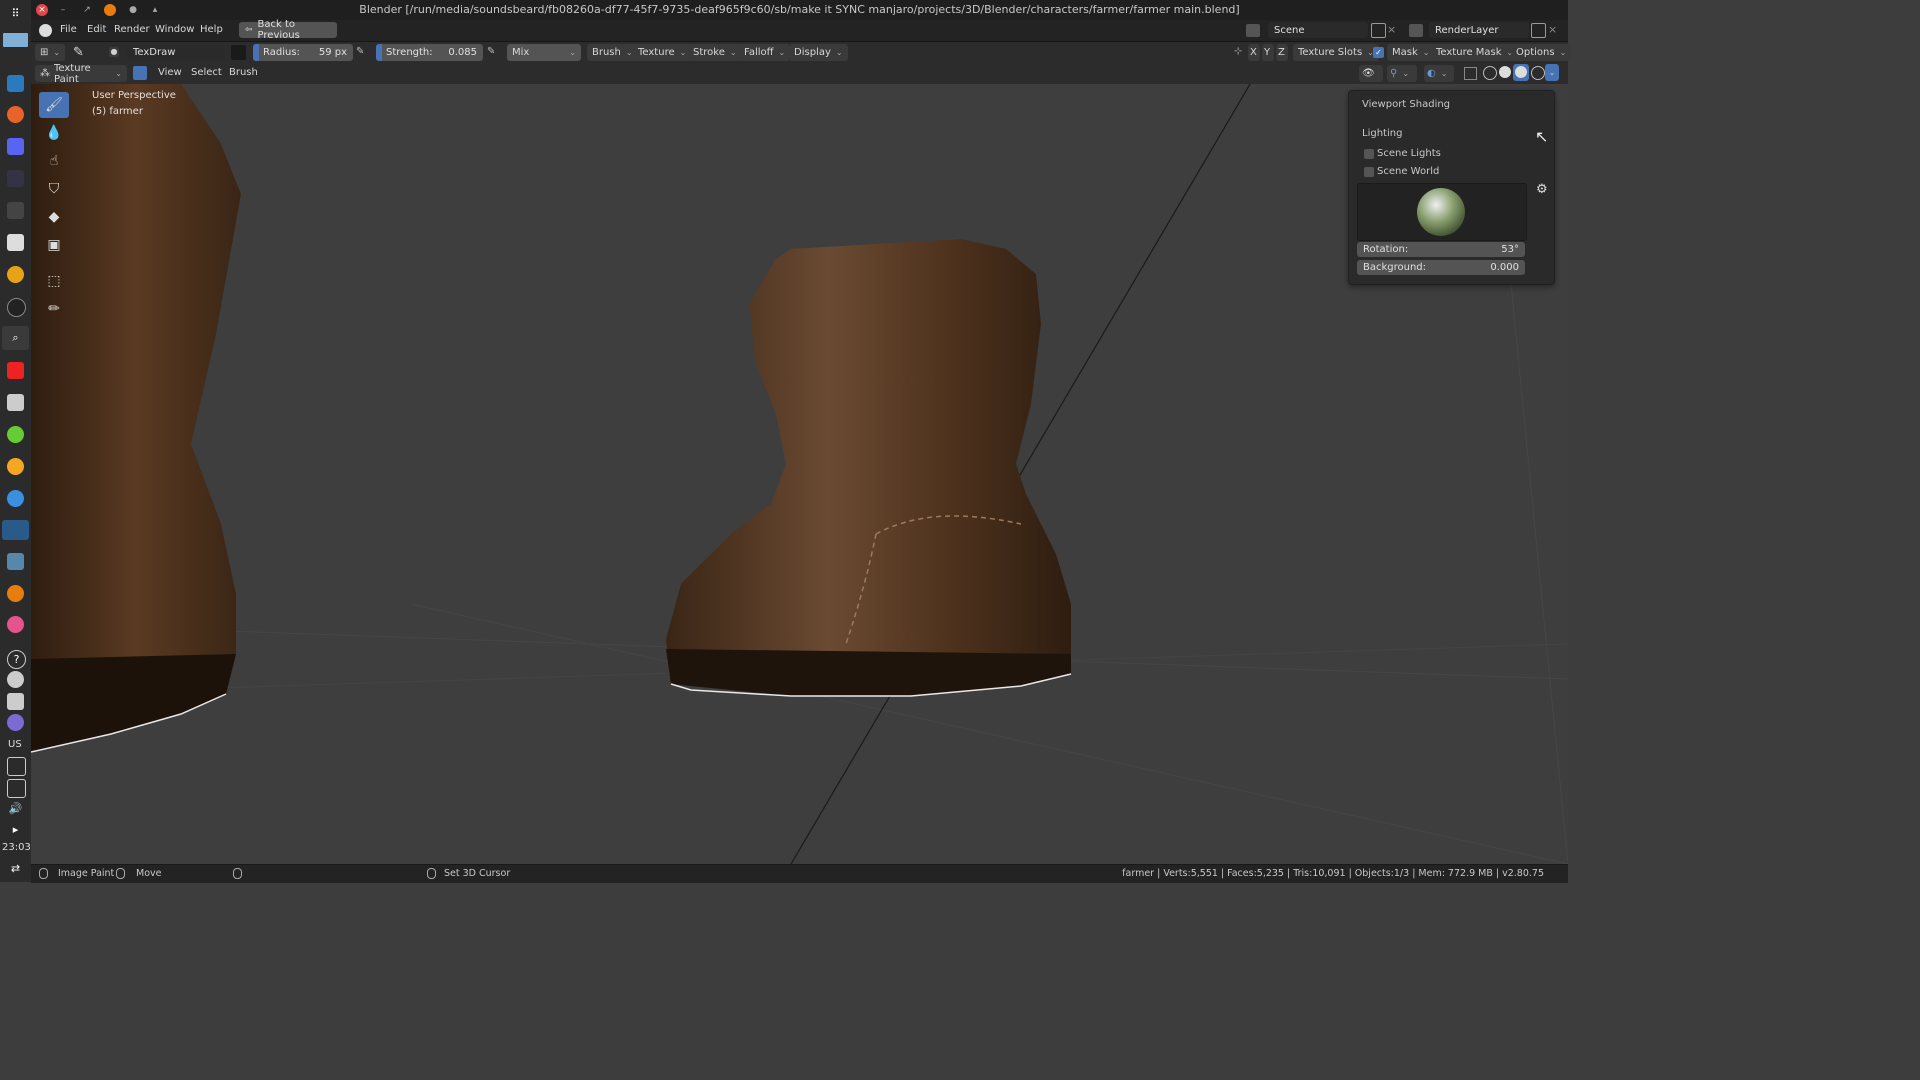 This screenshot has width=1920, height=1080. Describe the element at coordinates (15, 83) in the screenshot. I see `file-manager-icon` at that location.